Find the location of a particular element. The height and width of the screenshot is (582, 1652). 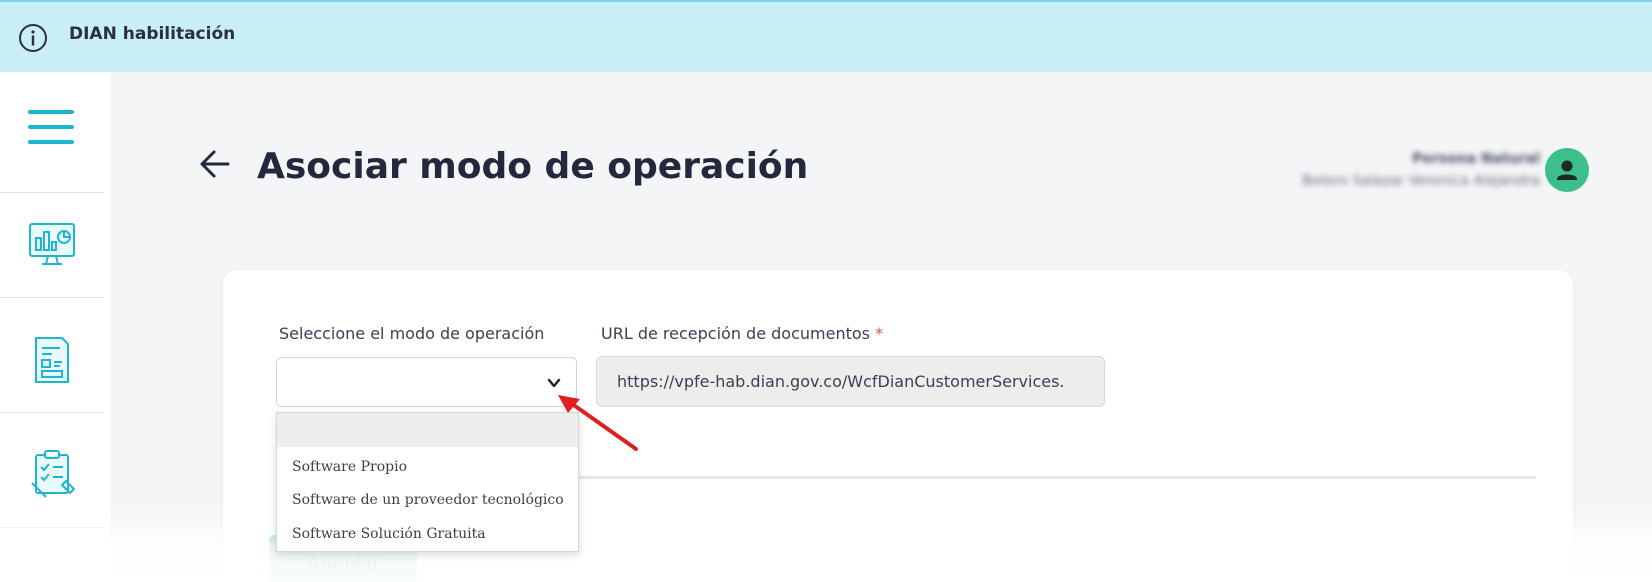

url-label: URL de recepción de documentos * is located at coordinates (742, 333).